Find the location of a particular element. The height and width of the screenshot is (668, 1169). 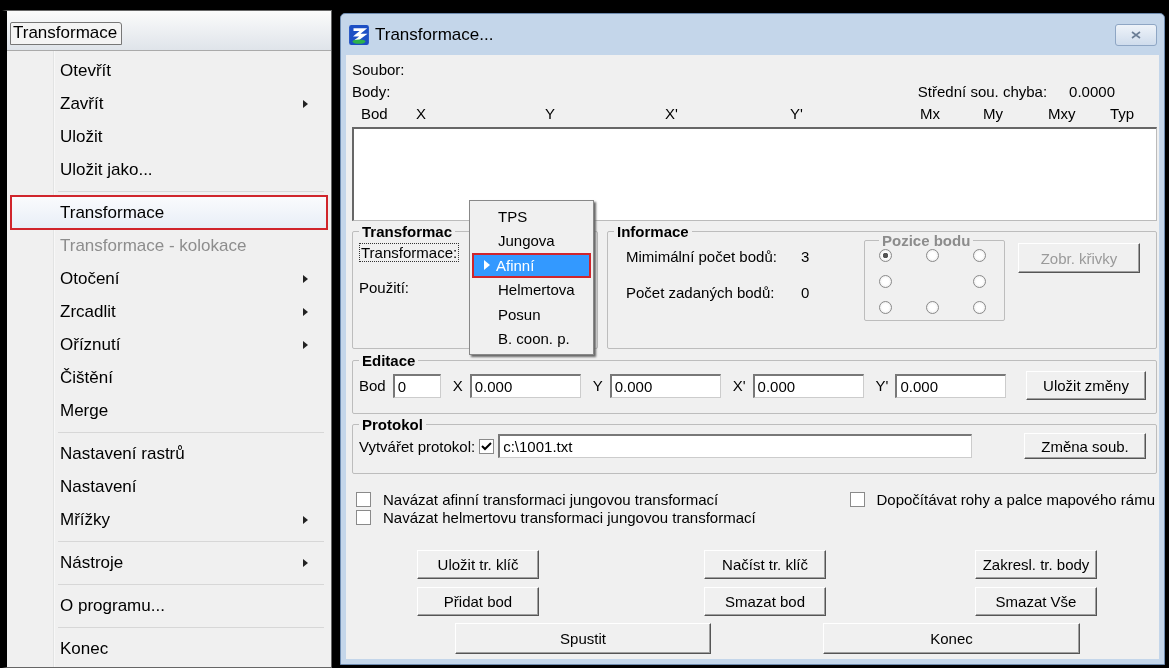

menu-item: Konec is located at coordinates (169, 648).